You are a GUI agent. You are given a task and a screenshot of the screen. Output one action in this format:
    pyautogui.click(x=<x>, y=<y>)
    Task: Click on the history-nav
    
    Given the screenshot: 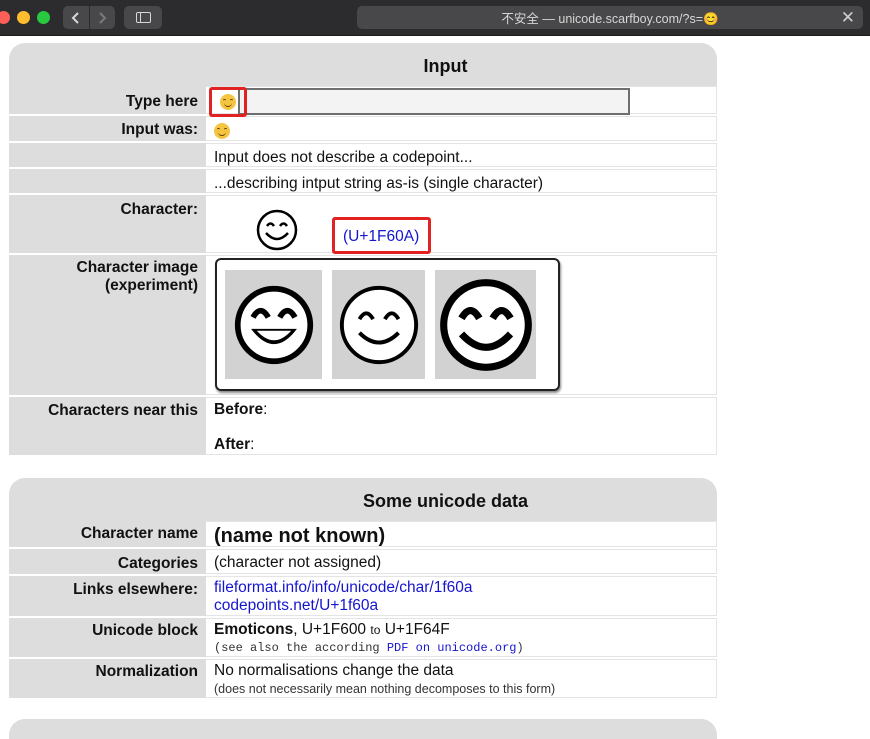 What is the action you would take?
    pyautogui.click(x=89, y=17)
    